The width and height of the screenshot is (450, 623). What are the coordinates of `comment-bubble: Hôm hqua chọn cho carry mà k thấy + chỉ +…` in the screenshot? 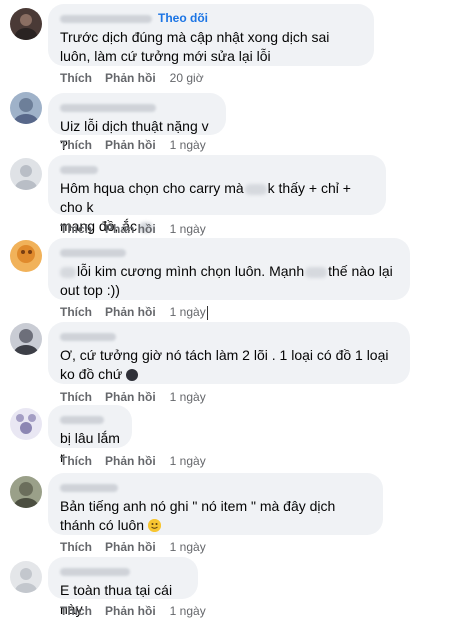 It's located at (217, 194).